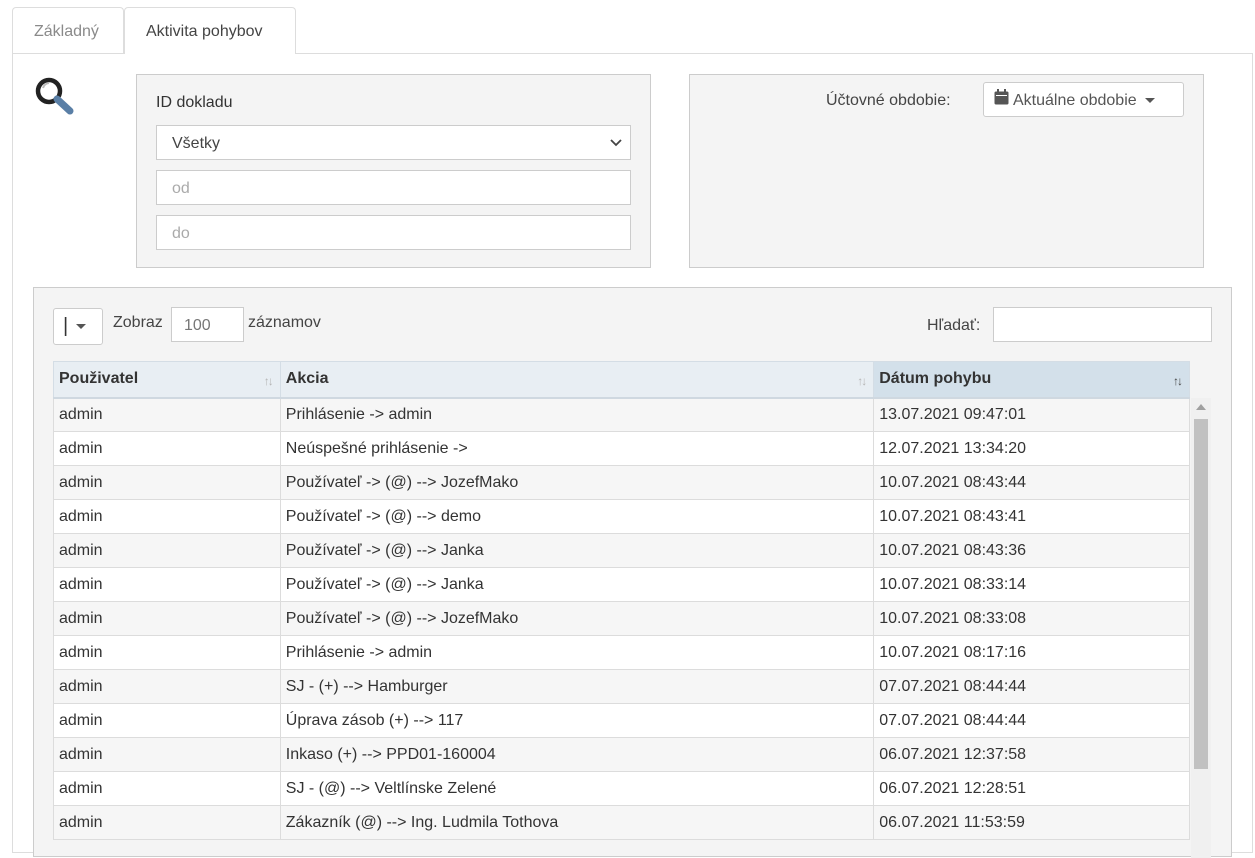 This screenshot has height=858, width=1255. What do you see at coordinates (1031, 448) in the screenshot?
I see `cell-date: 12.07.2021 13:34:20` at bounding box center [1031, 448].